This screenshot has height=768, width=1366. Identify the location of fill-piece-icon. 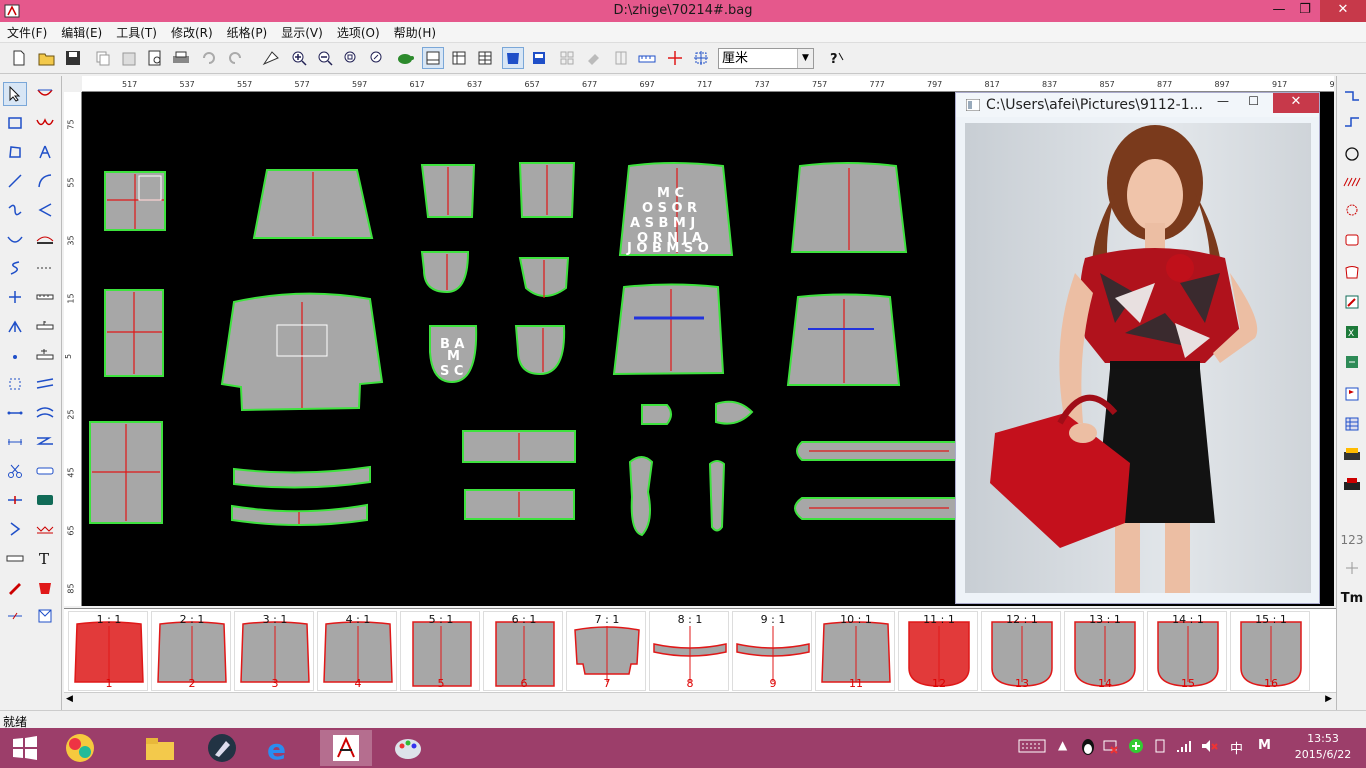
(45, 500).